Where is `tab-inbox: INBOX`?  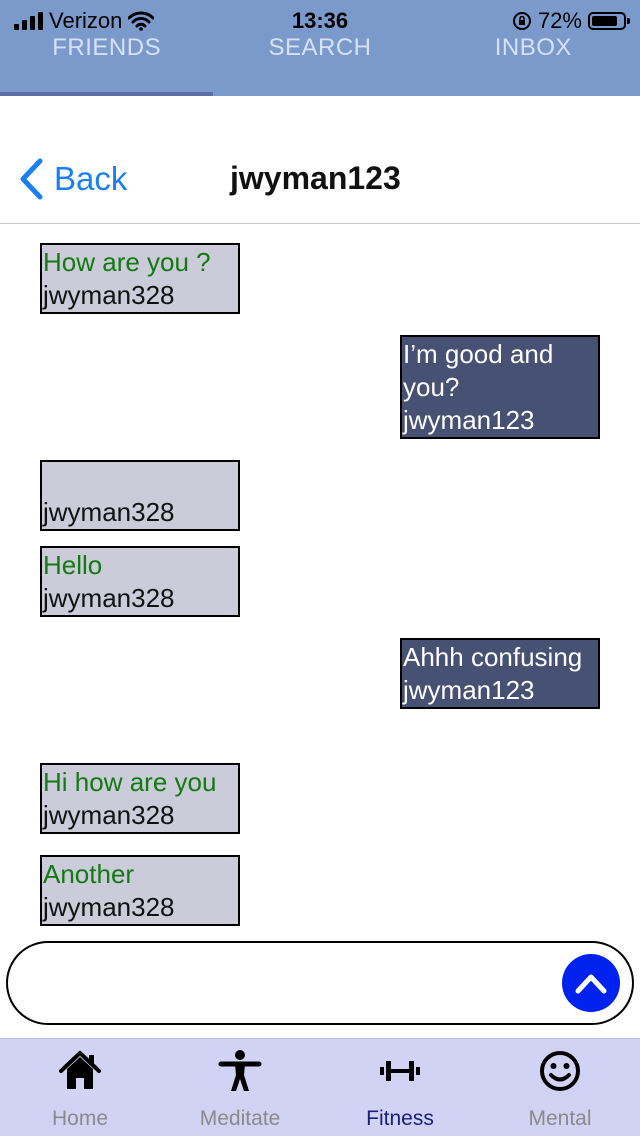
tab-inbox: INBOX is located at coordinates (533, 48).